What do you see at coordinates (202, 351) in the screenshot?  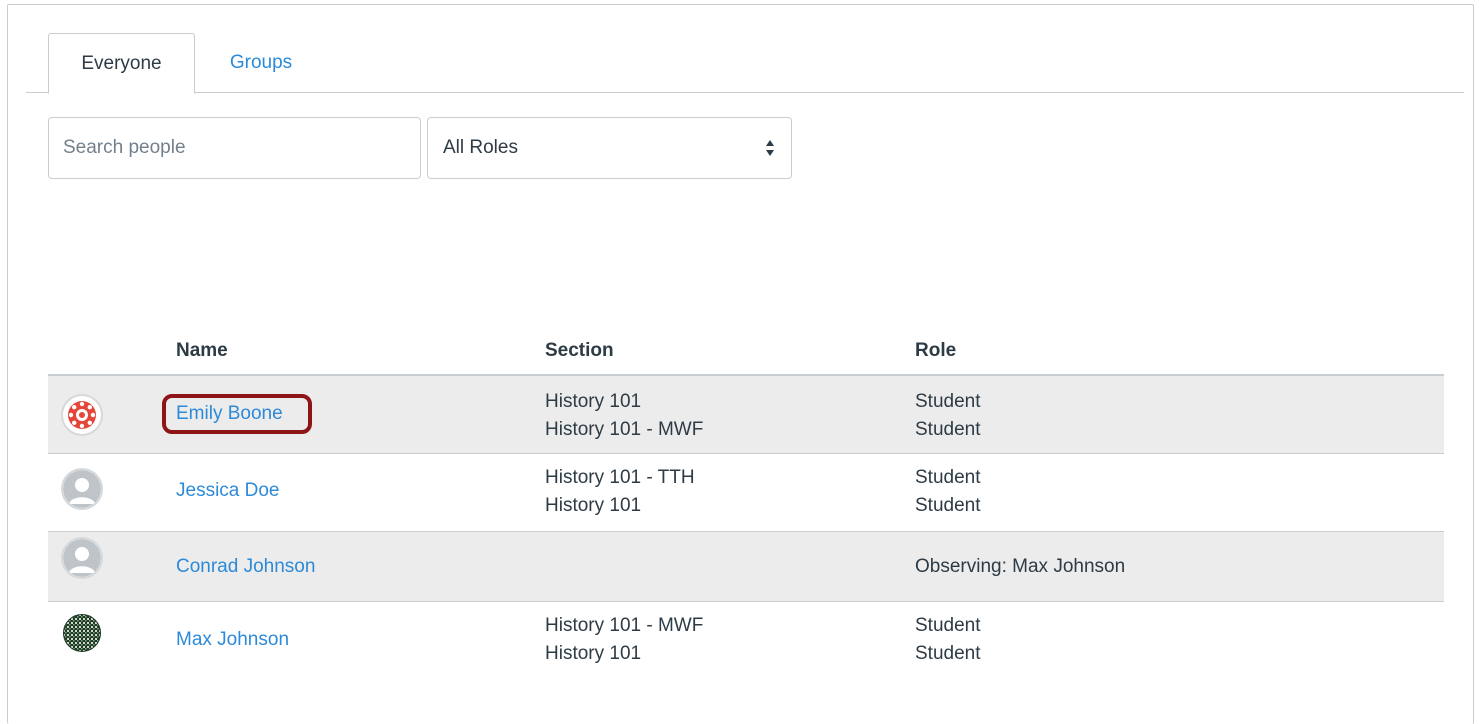 I see `column-header-name: Name` at bounding box center [202, 351].